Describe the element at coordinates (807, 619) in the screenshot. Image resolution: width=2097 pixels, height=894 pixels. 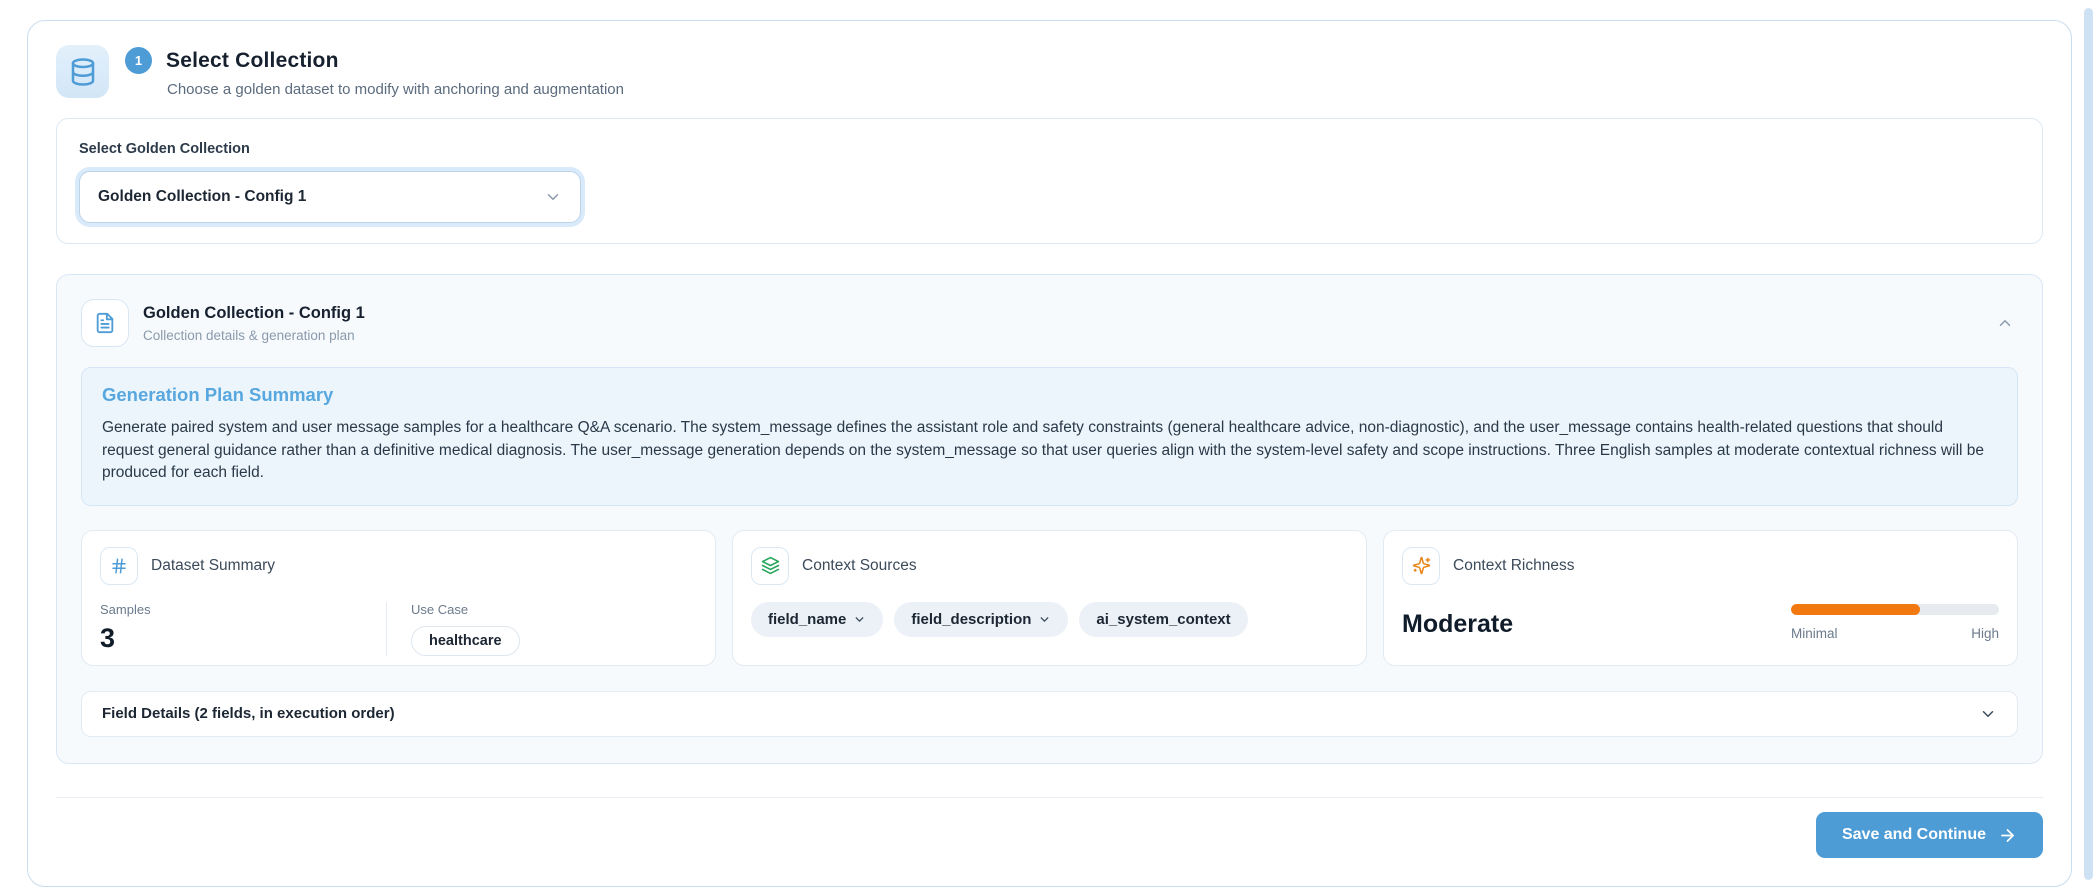
I see `chip-label: field_name` at that location.